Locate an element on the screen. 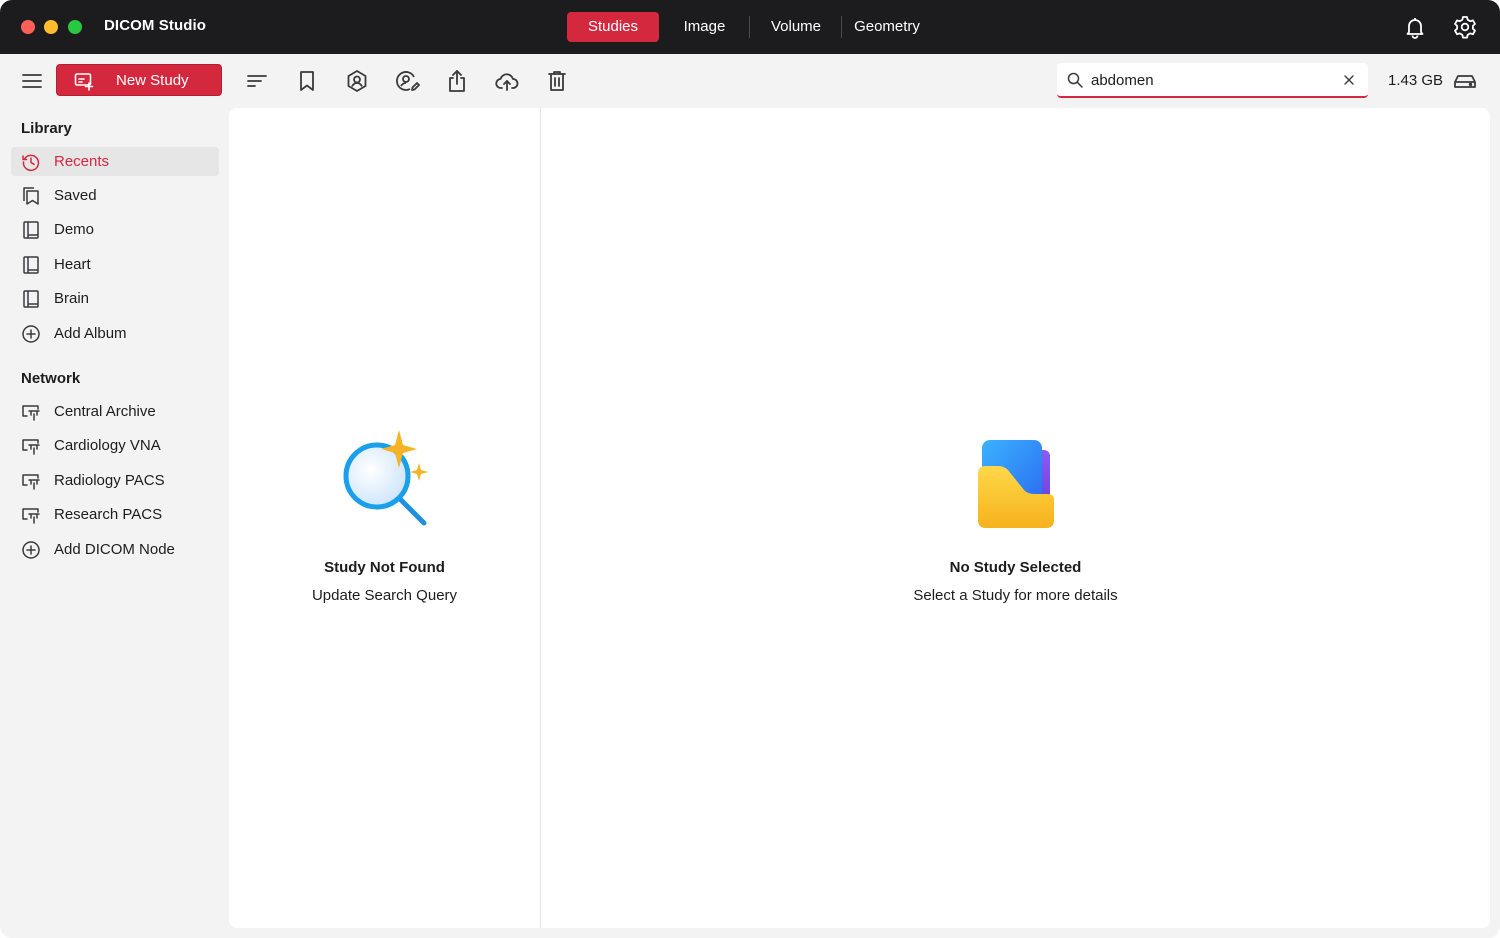  sidebar-item-heart: Heart is located at coordinates (115, 264).